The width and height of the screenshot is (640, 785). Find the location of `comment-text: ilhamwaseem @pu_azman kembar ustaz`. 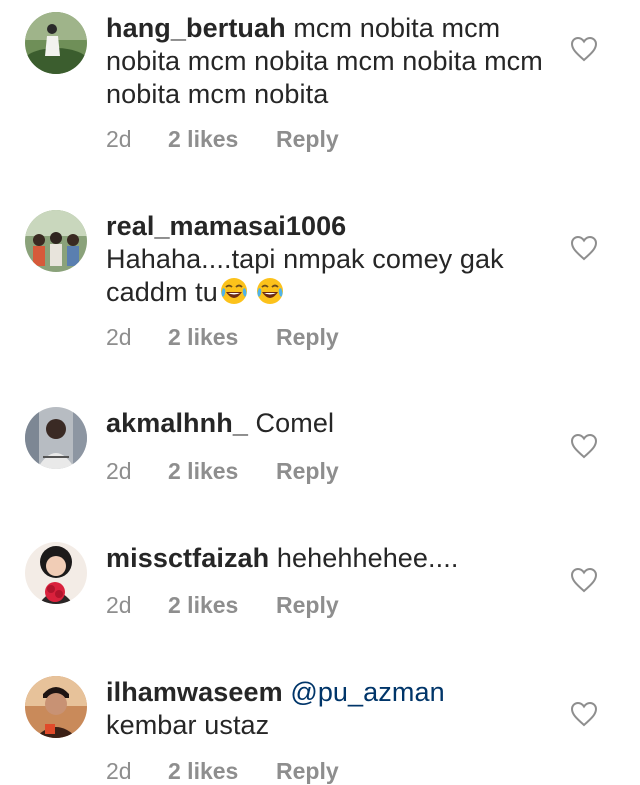

comment-text: ilhamwaseem @pu_azman kembar ustaz is located at coordinates (326, 709).